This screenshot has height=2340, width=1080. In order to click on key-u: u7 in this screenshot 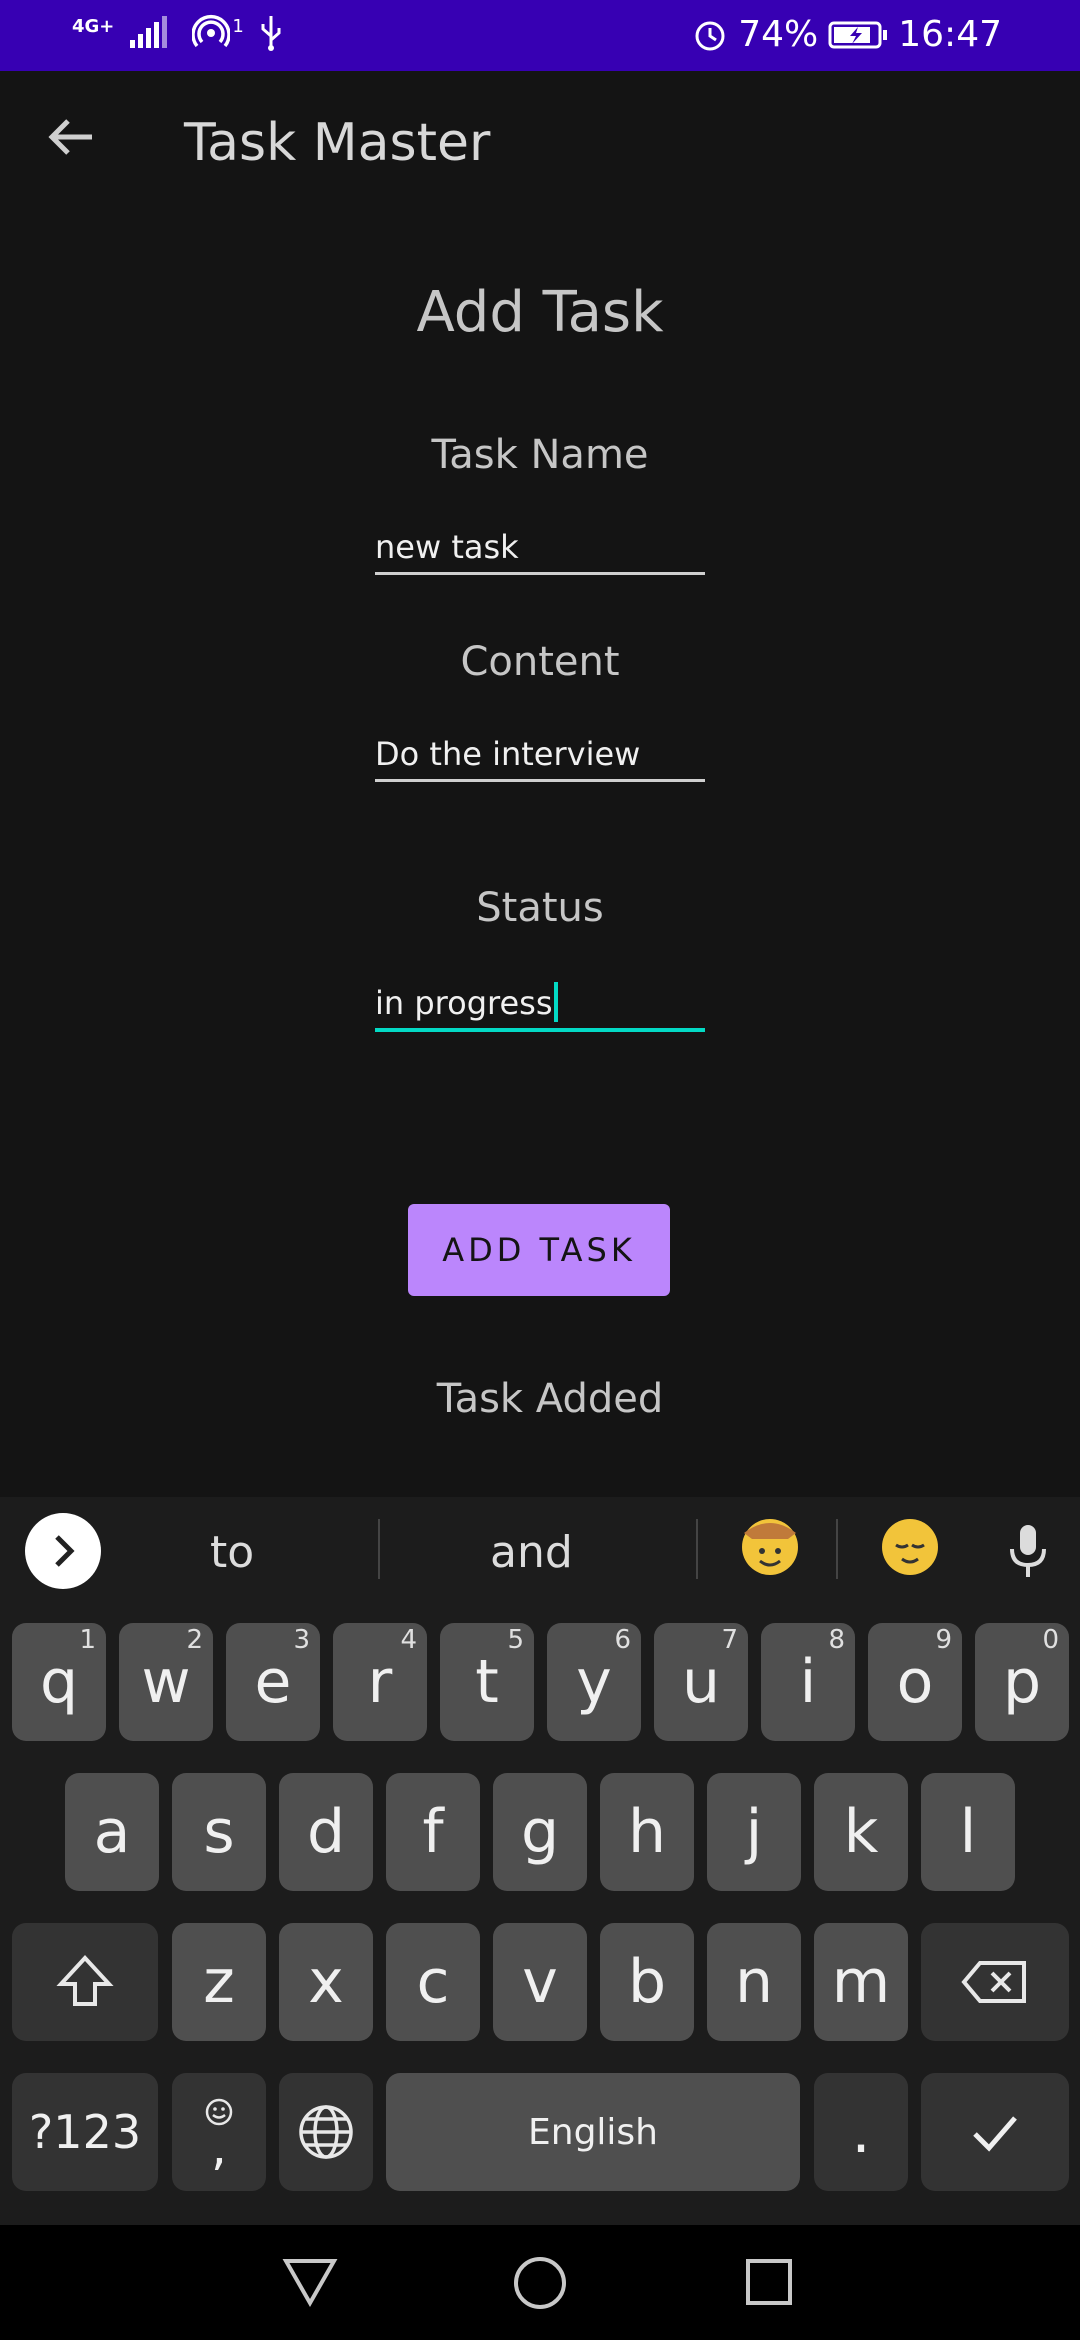, I will do `click(701, 1682)`.